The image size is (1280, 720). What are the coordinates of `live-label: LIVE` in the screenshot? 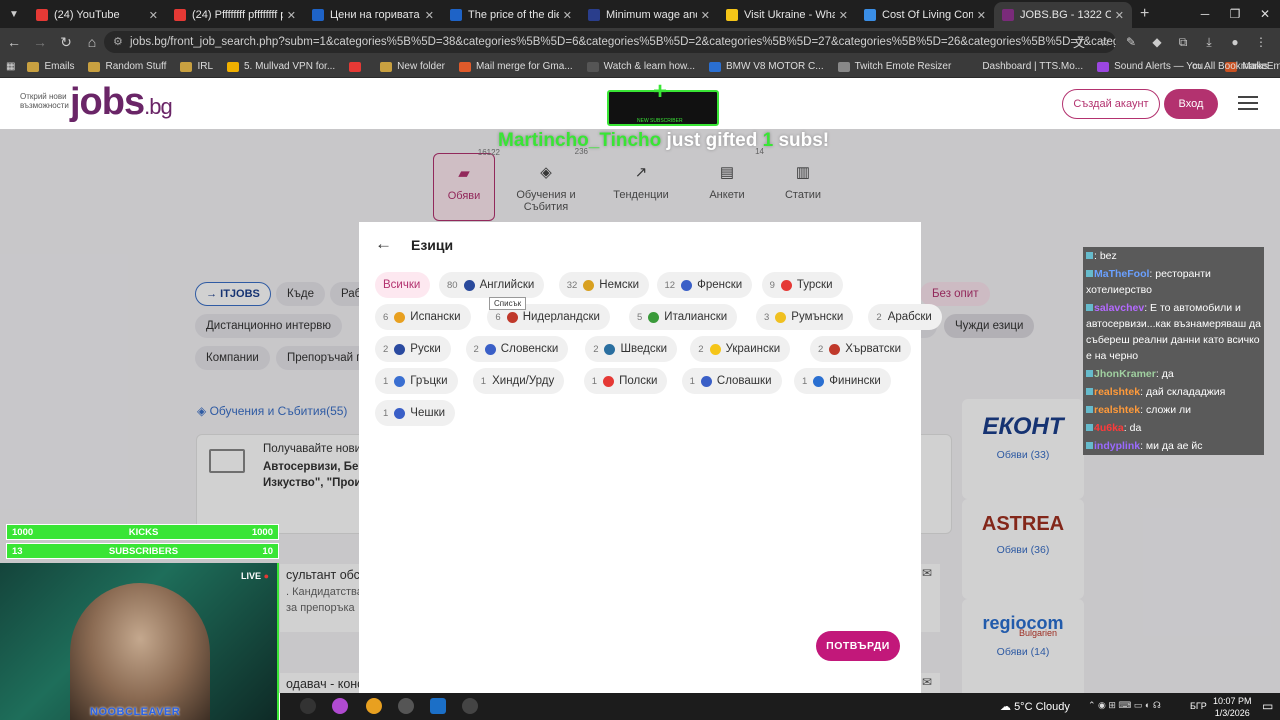 It's located at (251, 576).